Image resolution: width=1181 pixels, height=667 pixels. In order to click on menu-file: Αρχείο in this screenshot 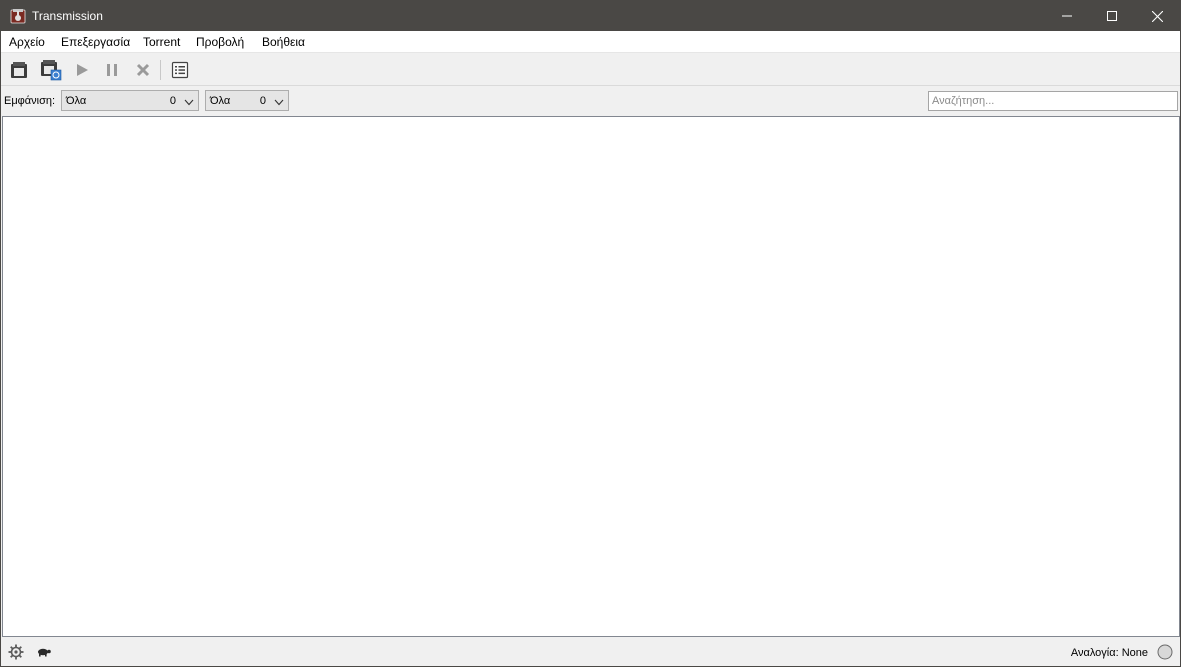, I will do `click(27, 42)`.